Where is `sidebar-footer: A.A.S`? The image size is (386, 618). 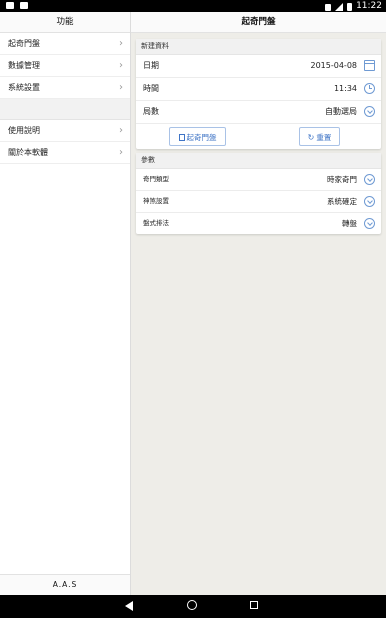 sidebar-footer: A.A.S is located at coordinates (65, 584).